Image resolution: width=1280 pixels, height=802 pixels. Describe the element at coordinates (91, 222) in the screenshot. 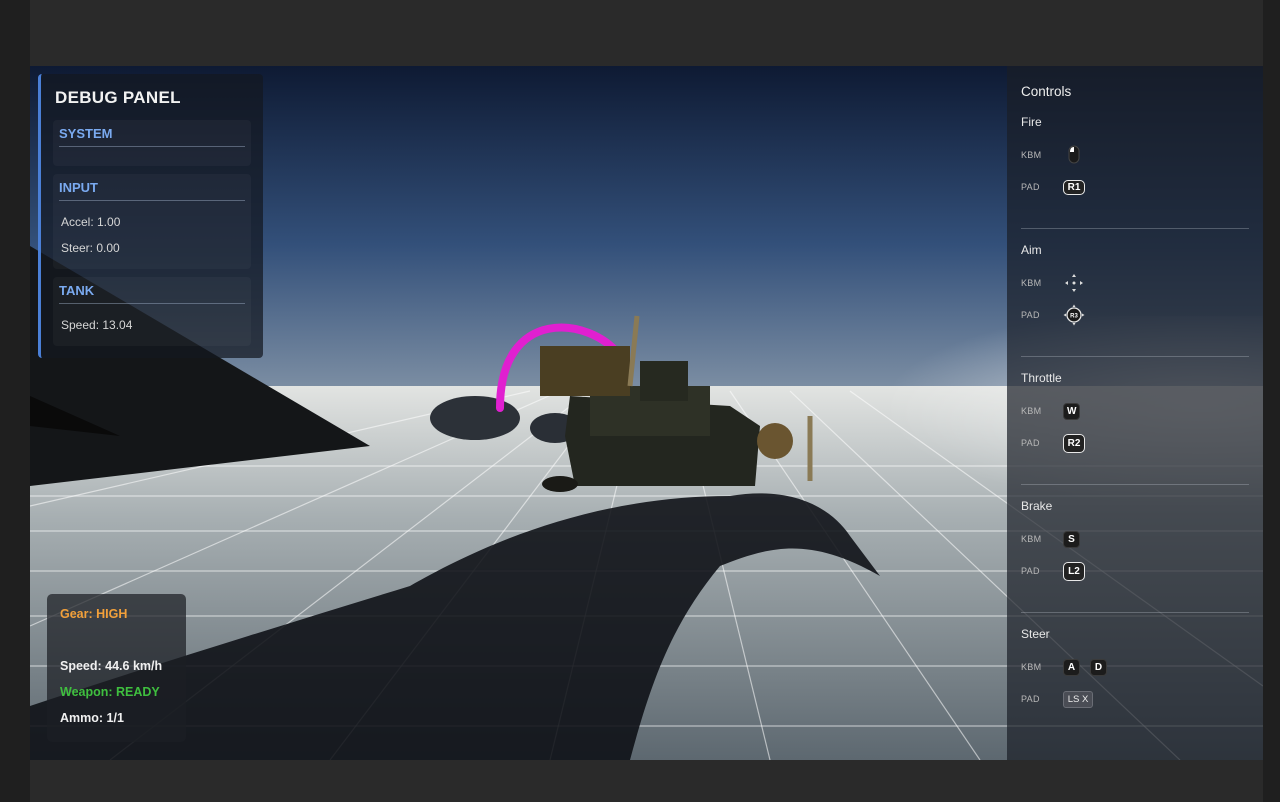

I see `debug-accel-value: Accel: 1.00` at that location.